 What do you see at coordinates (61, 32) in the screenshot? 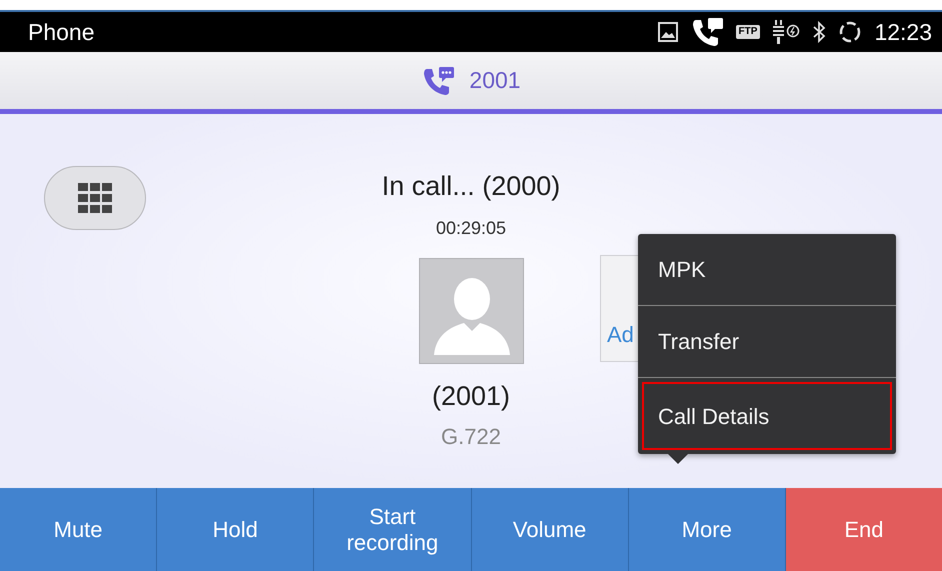
I see `app-title: Phone` at bounding box center [61, 32].